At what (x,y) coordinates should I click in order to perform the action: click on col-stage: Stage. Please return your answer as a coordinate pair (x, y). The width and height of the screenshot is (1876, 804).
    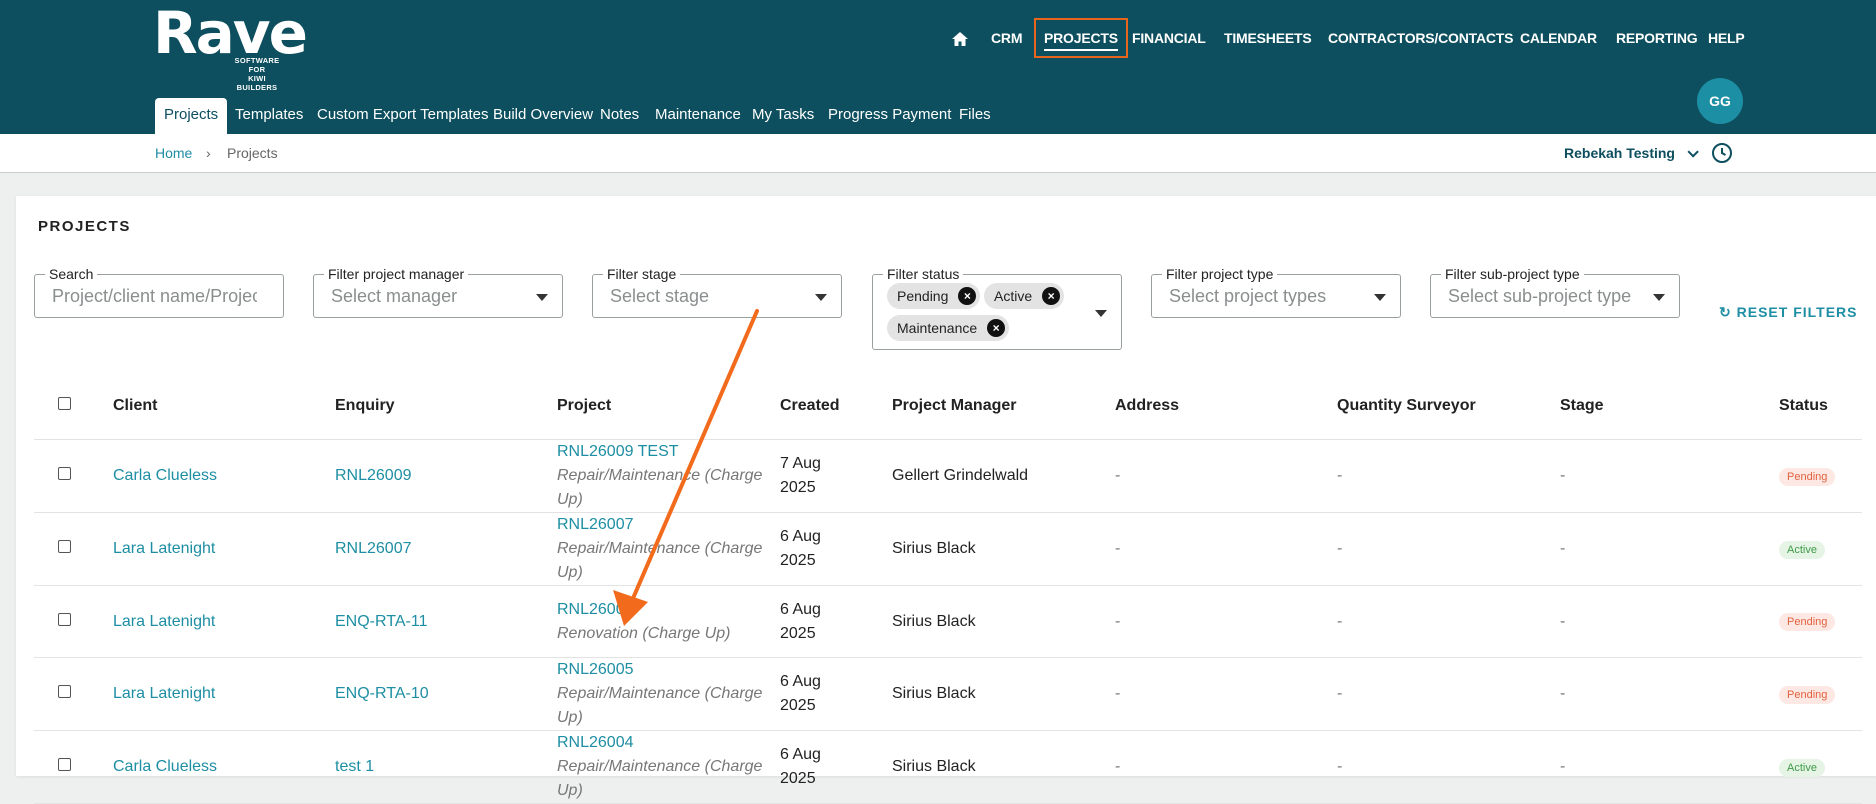
    Looking at the image, I should click on (1669, 406).